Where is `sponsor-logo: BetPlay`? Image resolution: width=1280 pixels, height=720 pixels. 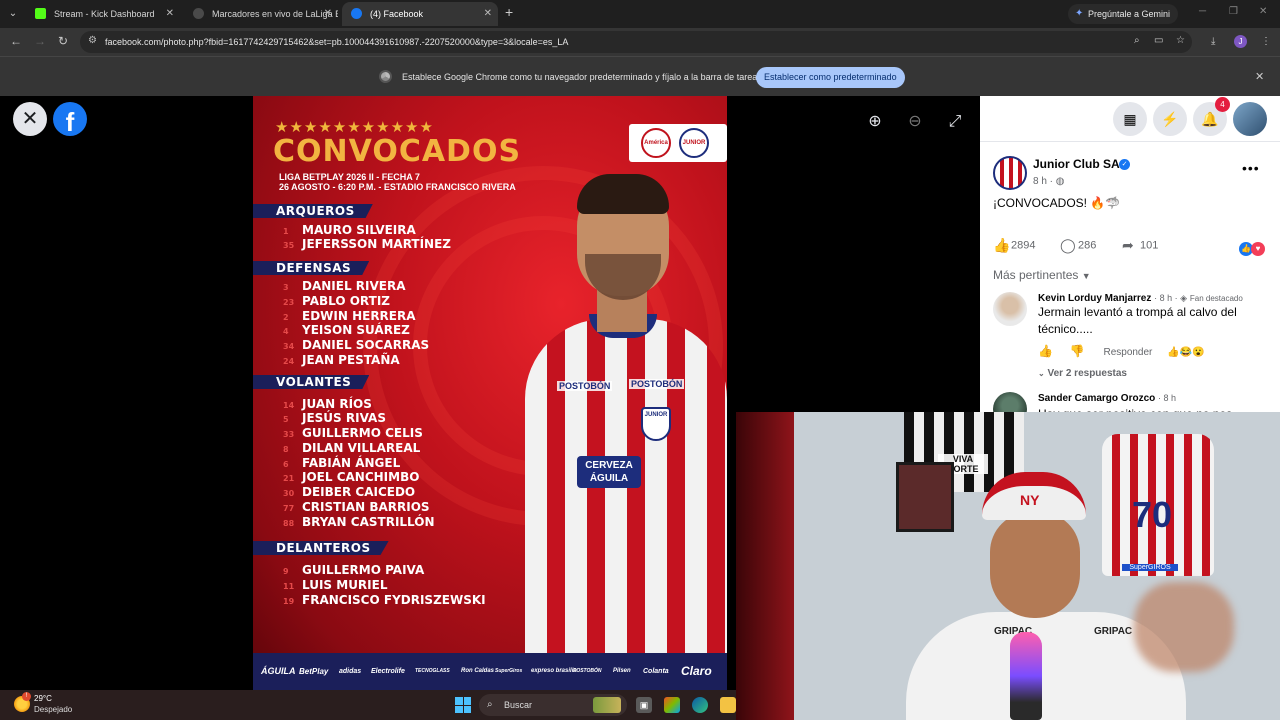 sponsor-logo: BetPlay is located at coordinates (314, 671).